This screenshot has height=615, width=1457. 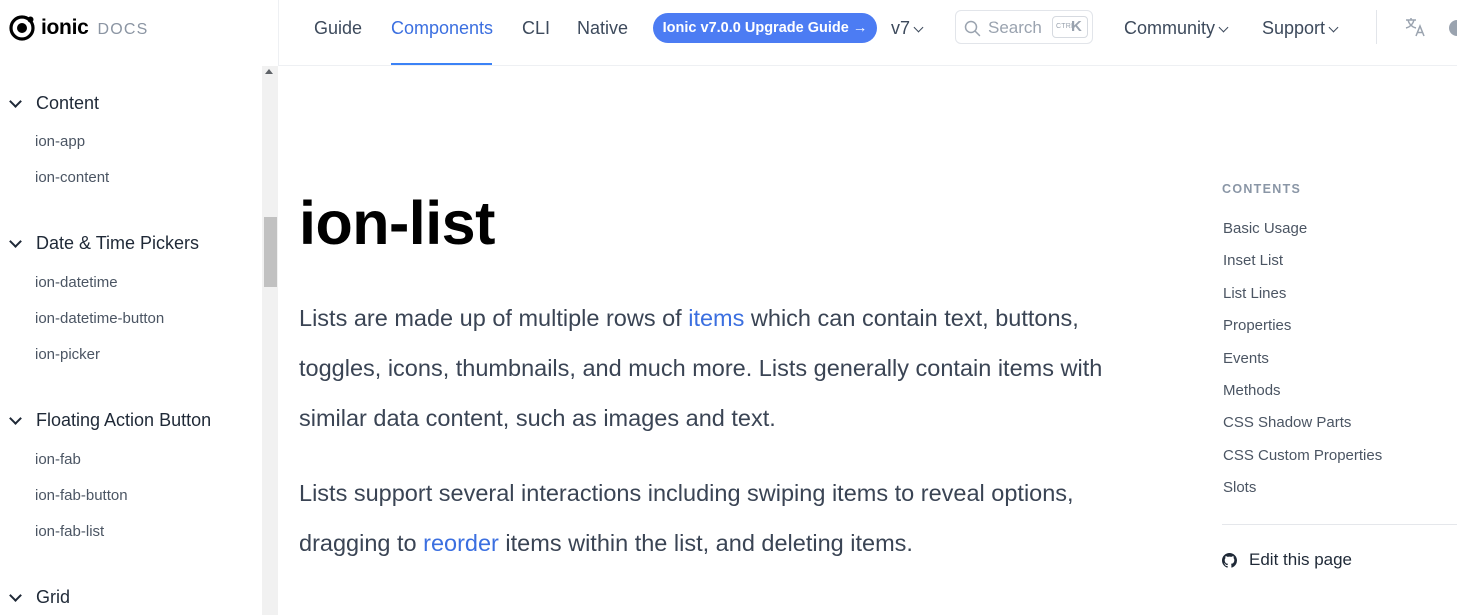 What do you see at coordinates (1287, 422) in the screenshot?
I see `toc-css-shadow-parts: CSS Shadow Parts` at bounding box center [1287, 422].